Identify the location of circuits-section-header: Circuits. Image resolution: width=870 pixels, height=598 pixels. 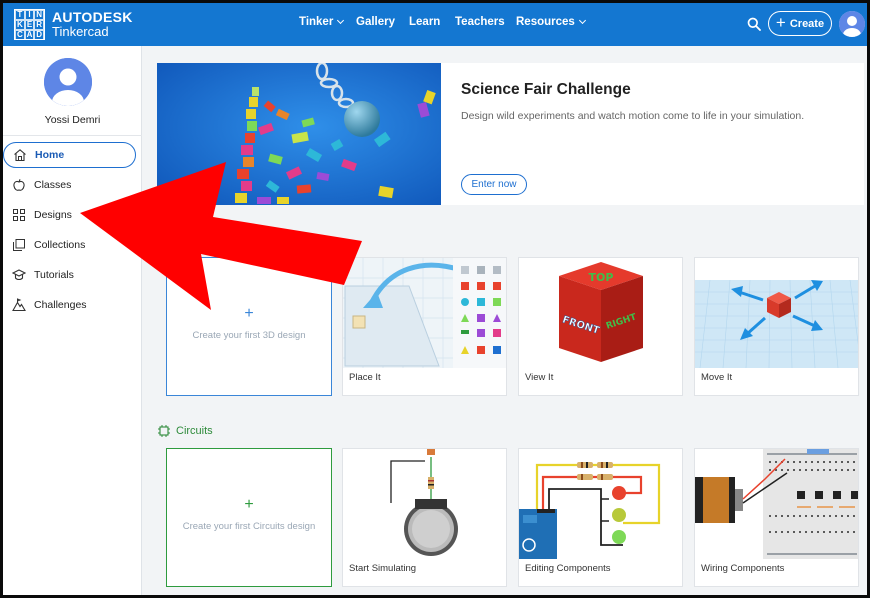
(185, 431).